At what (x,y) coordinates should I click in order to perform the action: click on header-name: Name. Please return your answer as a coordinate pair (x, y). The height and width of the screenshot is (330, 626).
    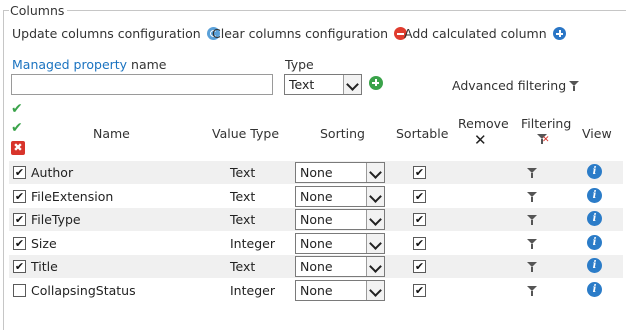
    Looking at the image, I should click on (111, 133).